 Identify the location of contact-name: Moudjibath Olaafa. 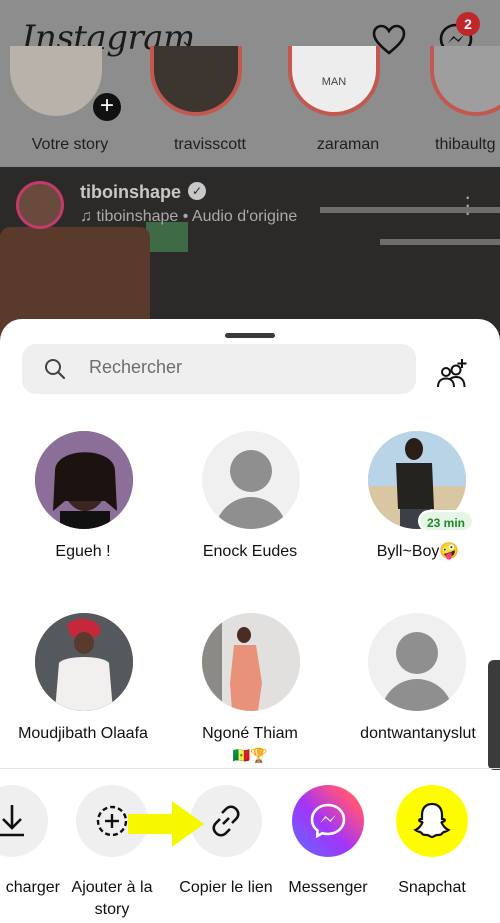
(83, 733).